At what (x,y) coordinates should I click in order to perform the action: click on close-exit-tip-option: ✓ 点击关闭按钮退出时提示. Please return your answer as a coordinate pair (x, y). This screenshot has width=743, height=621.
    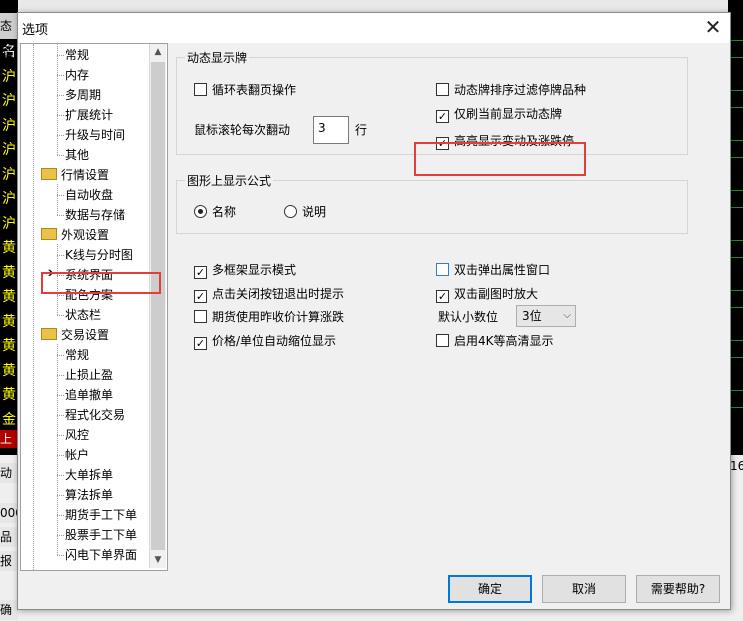
    Looking at the image, I should click on (269, 294).